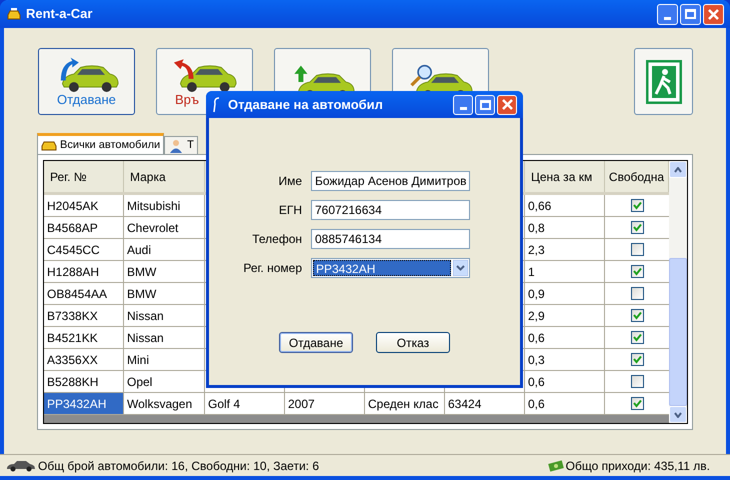  What do you see at coordinates (638, 466) in the screenshot?
I see `status-text: Общо приходи: 435,11 лв.` at bounding box center [638, 466].